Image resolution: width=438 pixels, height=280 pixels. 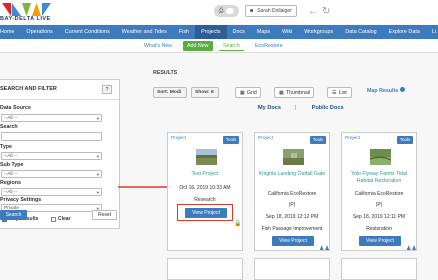 What do you see at coordinates (251, 92) in the screenshot?
I see `grid-label: Grid` at bounding box center [251, 92].